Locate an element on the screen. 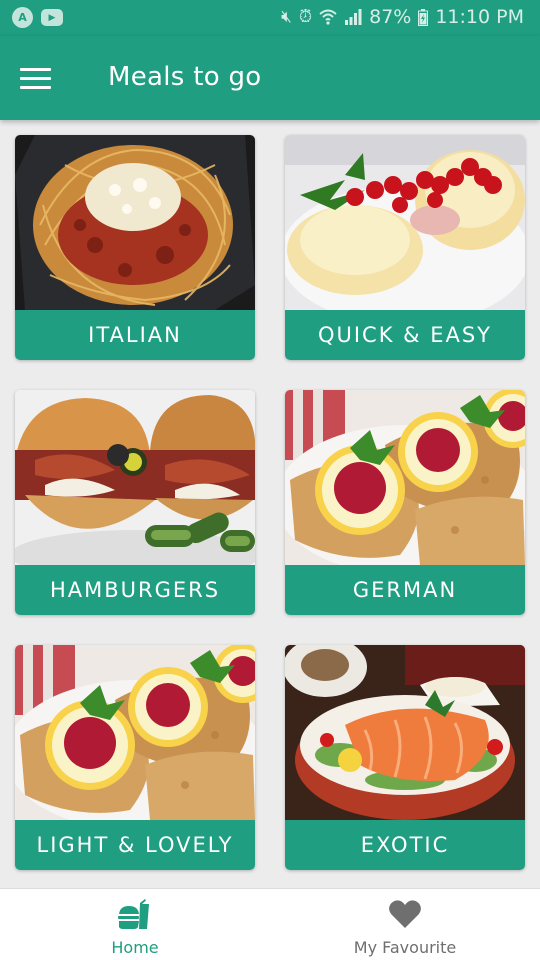 The width and height of the screenshot is (540, 960). nav-label-home: Home is located at coordinates (135, 947).